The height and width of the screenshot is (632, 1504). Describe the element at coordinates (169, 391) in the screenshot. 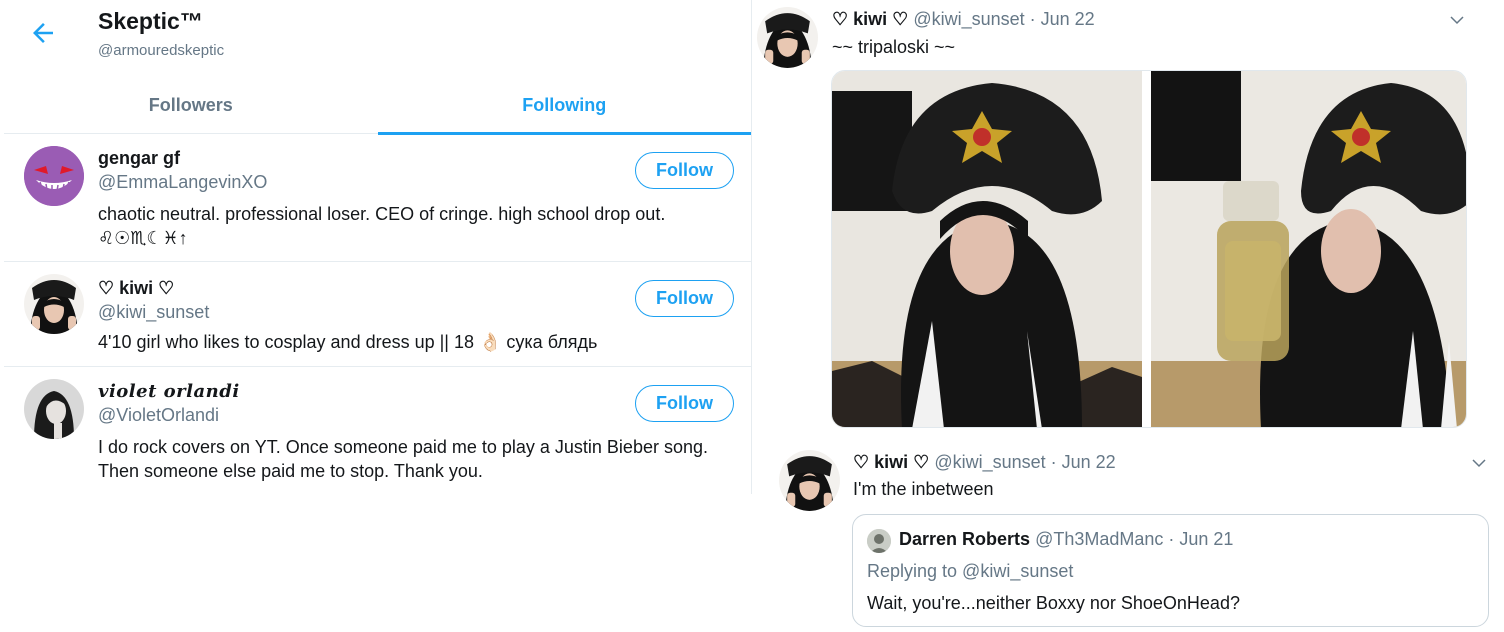

I see `user-name: violet orlandi` at that location.